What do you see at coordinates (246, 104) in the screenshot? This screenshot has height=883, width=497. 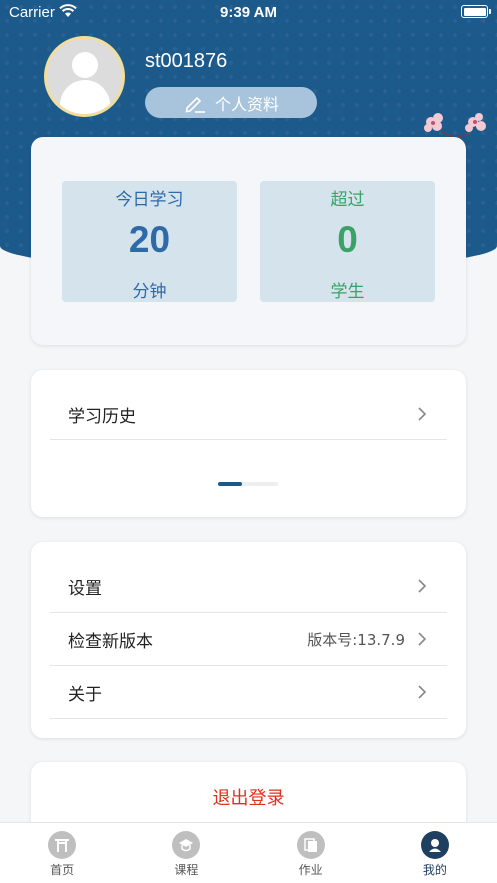 I see `edit-profile-label: 个人资料` at bounding box center [246, 104].